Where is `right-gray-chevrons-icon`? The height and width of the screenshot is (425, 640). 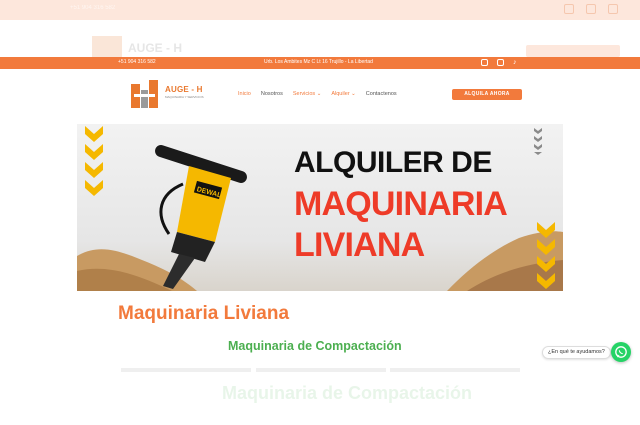
right-gray-chevrons-icon is located at coordinates (538, 141).